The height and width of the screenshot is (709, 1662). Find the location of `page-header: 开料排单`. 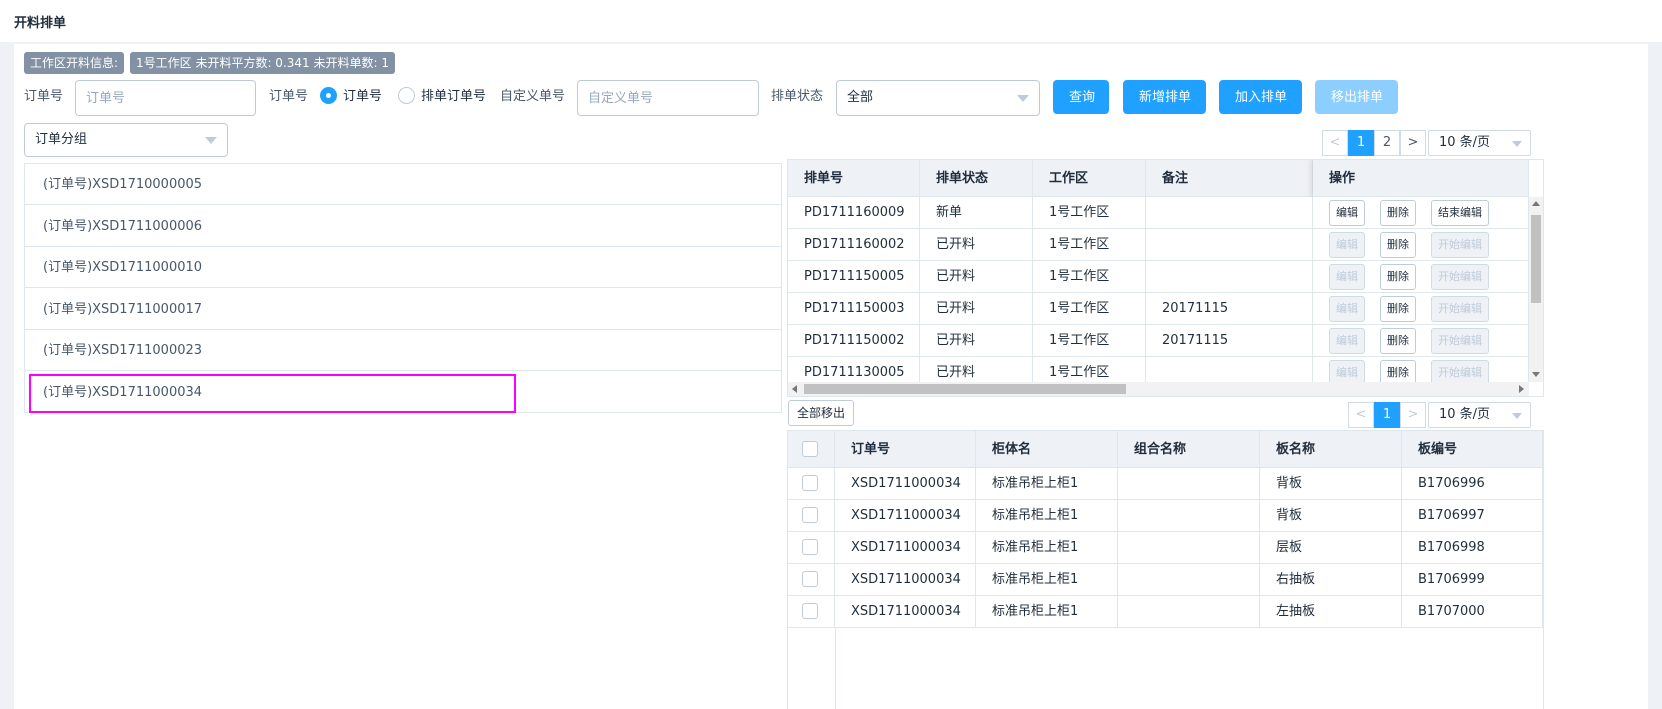

page-header: 开料排单 is located at coordinates (831, 21).